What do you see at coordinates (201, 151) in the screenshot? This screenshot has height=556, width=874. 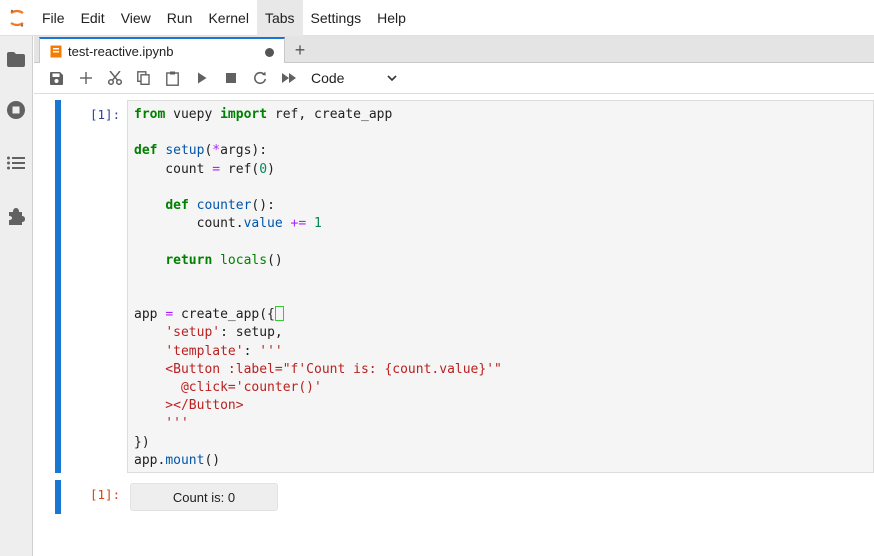 I see `code-line: def setup(*args):` at bounding box center [201, 151].